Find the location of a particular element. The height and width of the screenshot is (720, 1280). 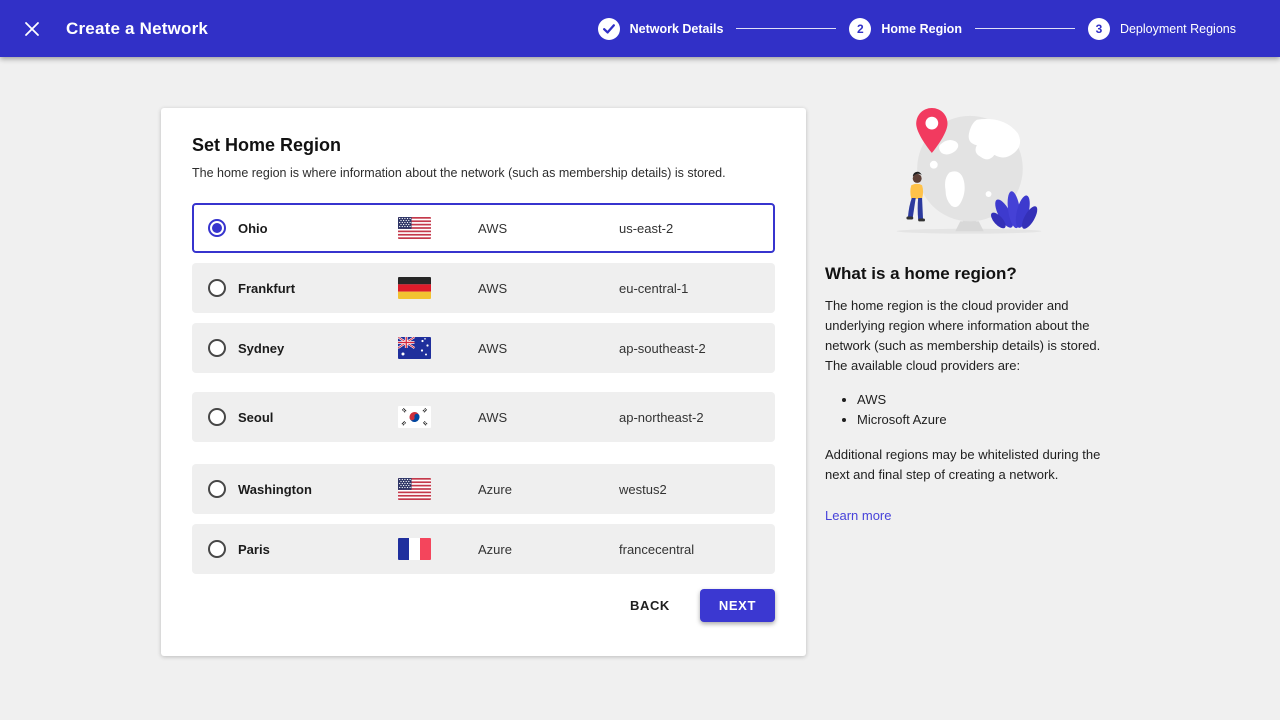

sidebar-heading: What is a home region? is located at coordinates (921, 273).